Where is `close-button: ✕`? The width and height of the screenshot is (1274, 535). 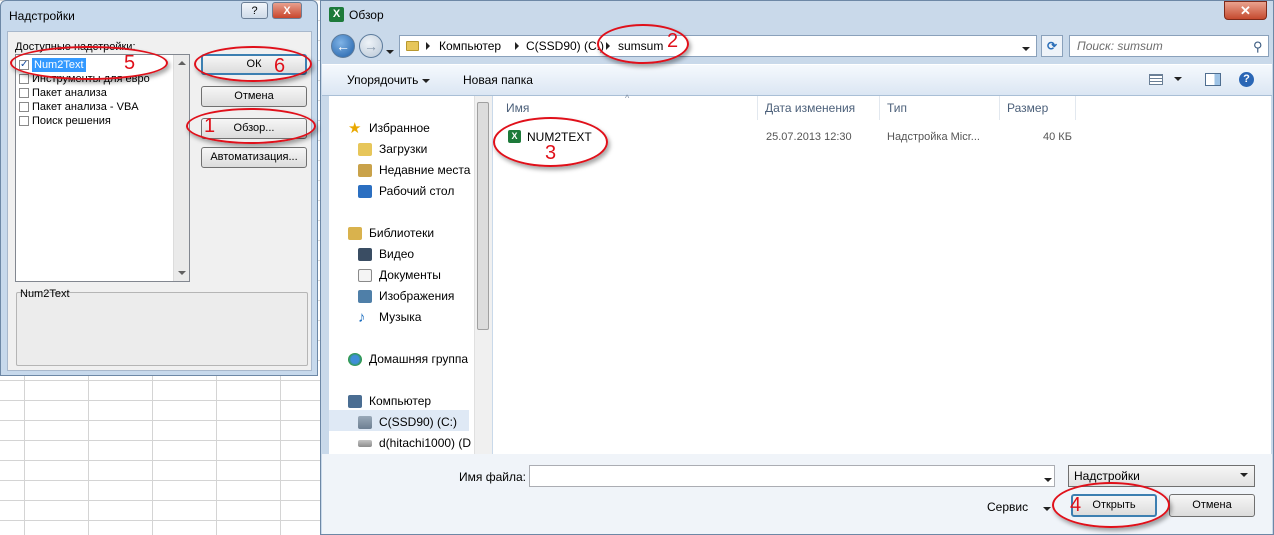
close-button: ✕ is located at coordinates (1245, 10).